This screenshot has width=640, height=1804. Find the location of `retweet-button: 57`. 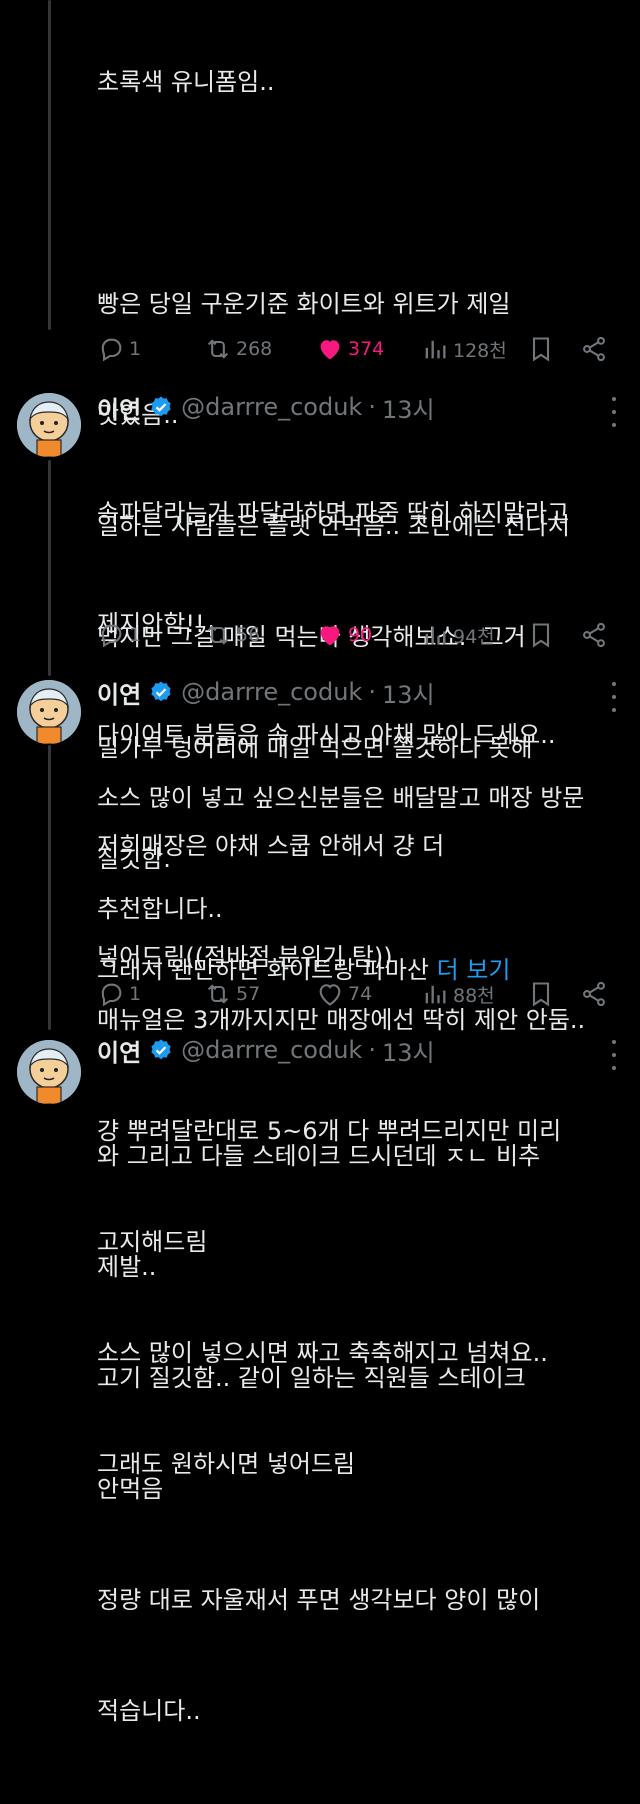

retweet-button: 57 is located at coordinates (232, 994).